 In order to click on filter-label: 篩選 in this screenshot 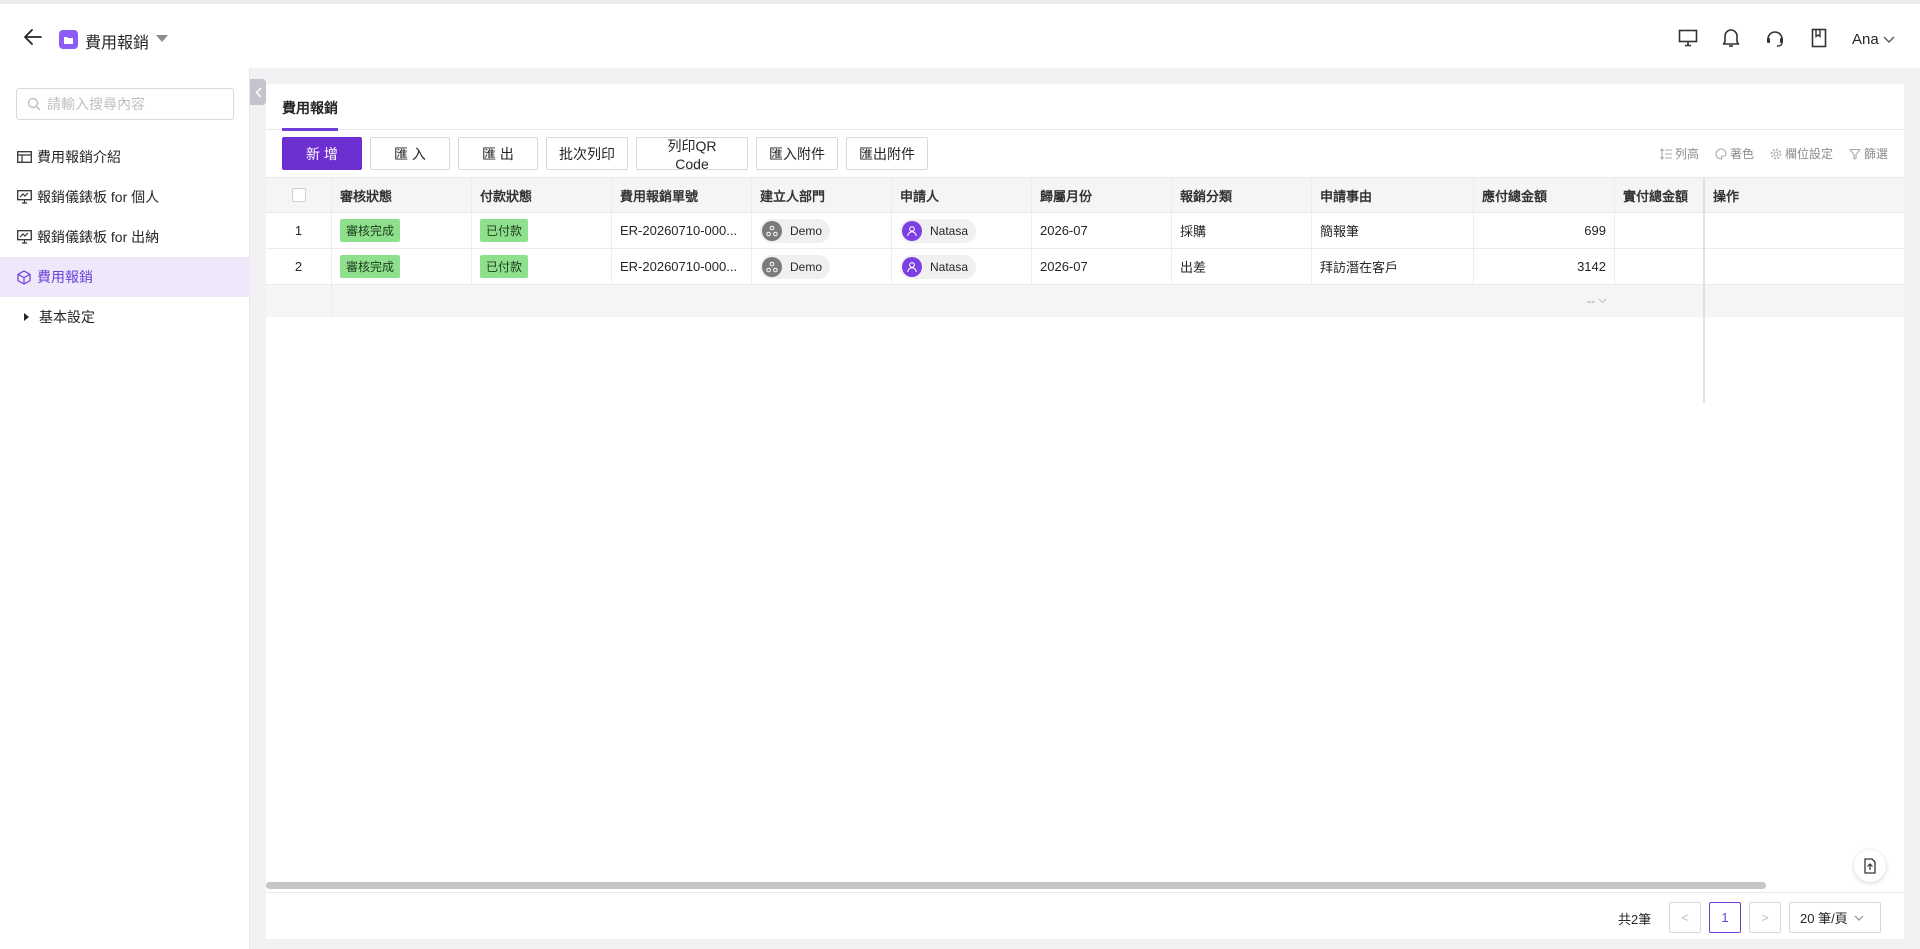, I will do `click(1875, 154)`.